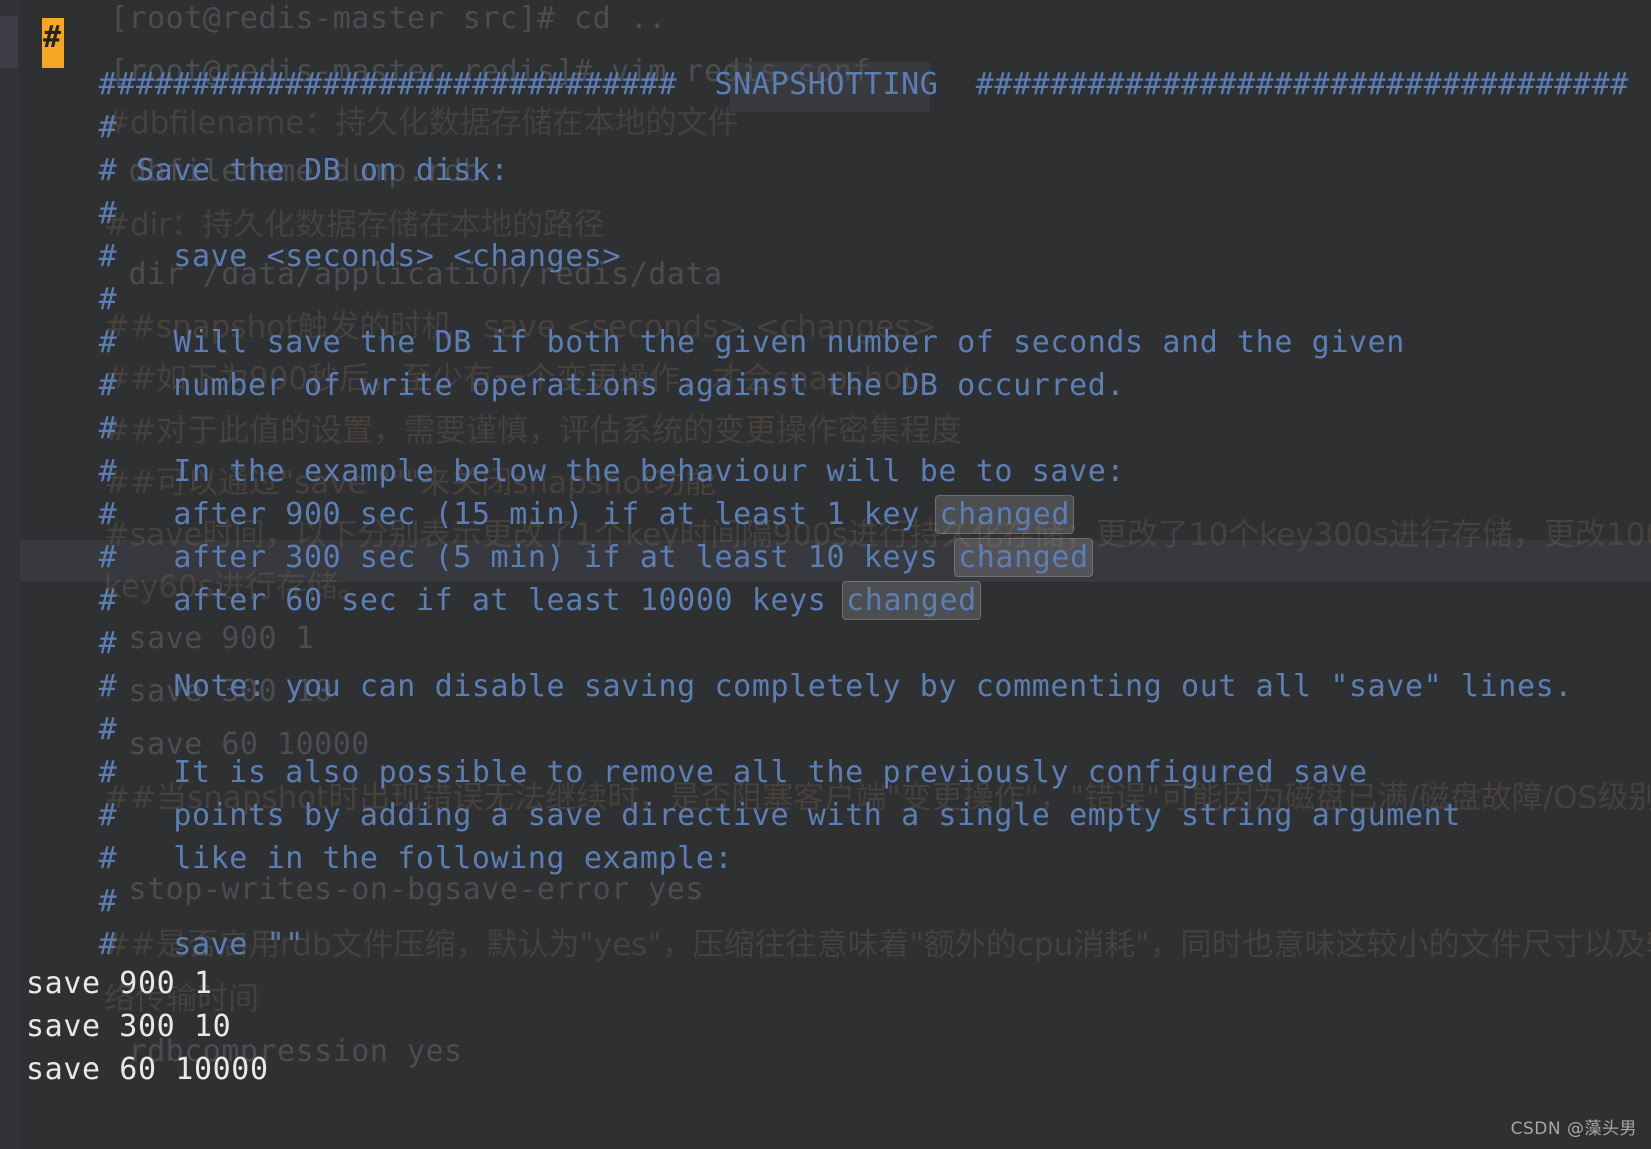  What do you see at coordinates (388, 18) in the screenshot?
I see `ghost-line-0: [root@redis-master src]# cd ..` at bounding box center [388, 18].